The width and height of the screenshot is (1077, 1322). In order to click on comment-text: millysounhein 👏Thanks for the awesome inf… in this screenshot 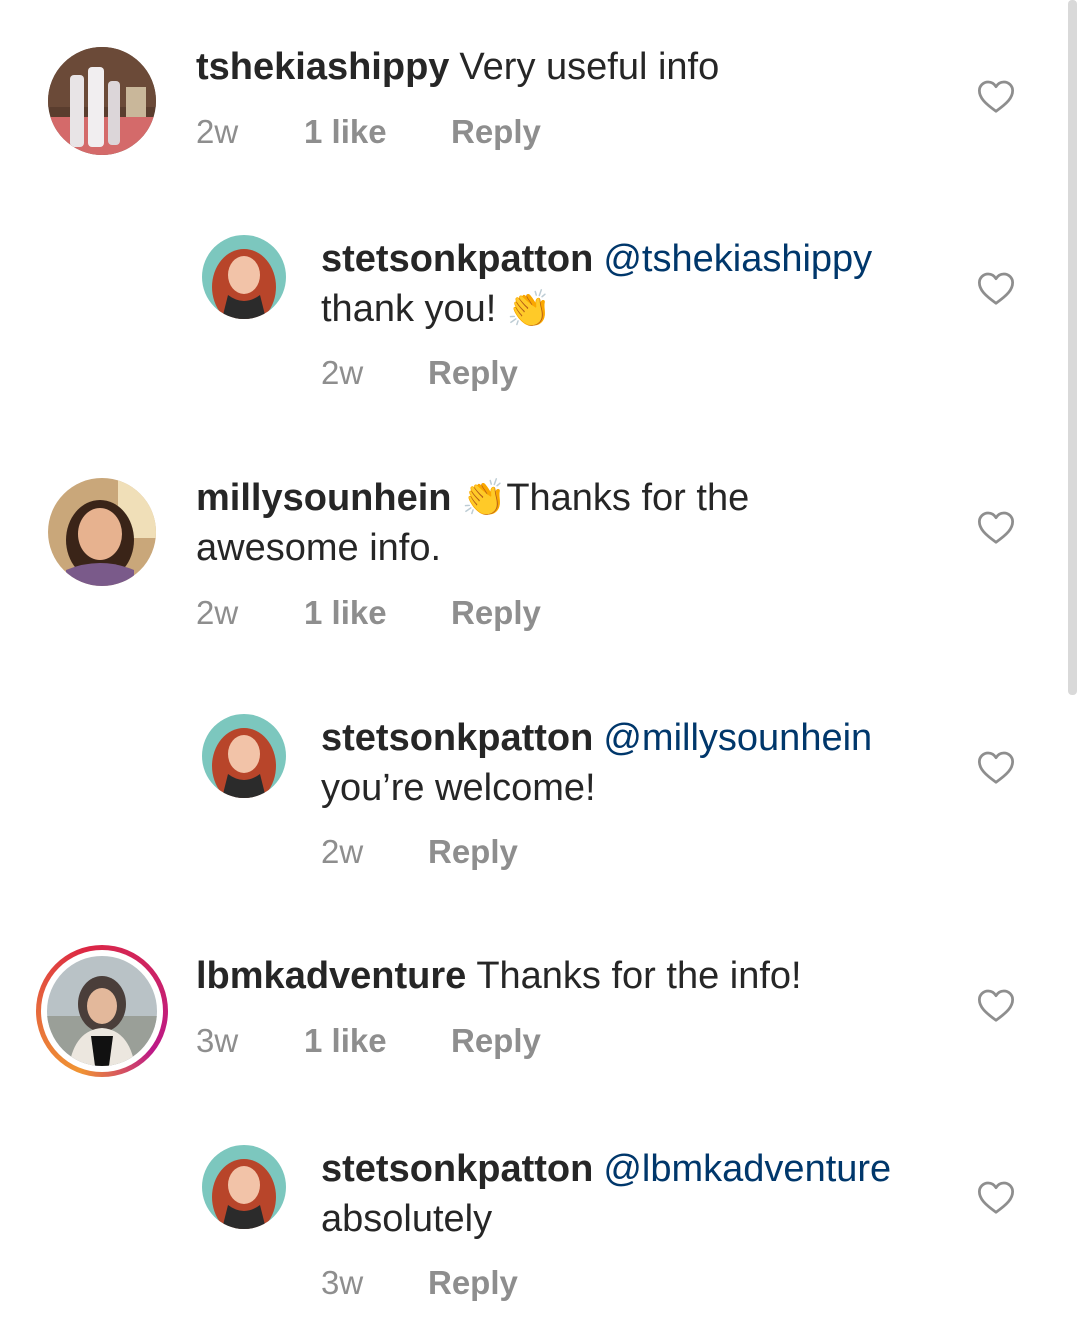, I will do `click(506, 523)`.